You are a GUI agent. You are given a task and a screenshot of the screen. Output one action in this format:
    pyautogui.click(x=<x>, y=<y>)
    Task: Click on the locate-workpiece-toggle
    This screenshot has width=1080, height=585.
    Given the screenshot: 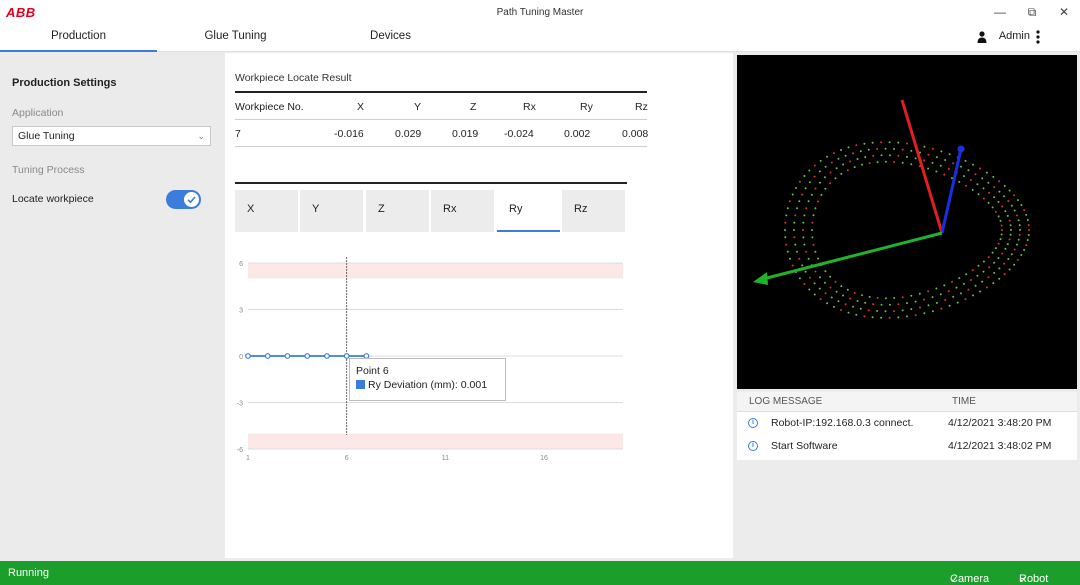 What is the action you would take?
    pyautogui.click(x=183, y=199)
    